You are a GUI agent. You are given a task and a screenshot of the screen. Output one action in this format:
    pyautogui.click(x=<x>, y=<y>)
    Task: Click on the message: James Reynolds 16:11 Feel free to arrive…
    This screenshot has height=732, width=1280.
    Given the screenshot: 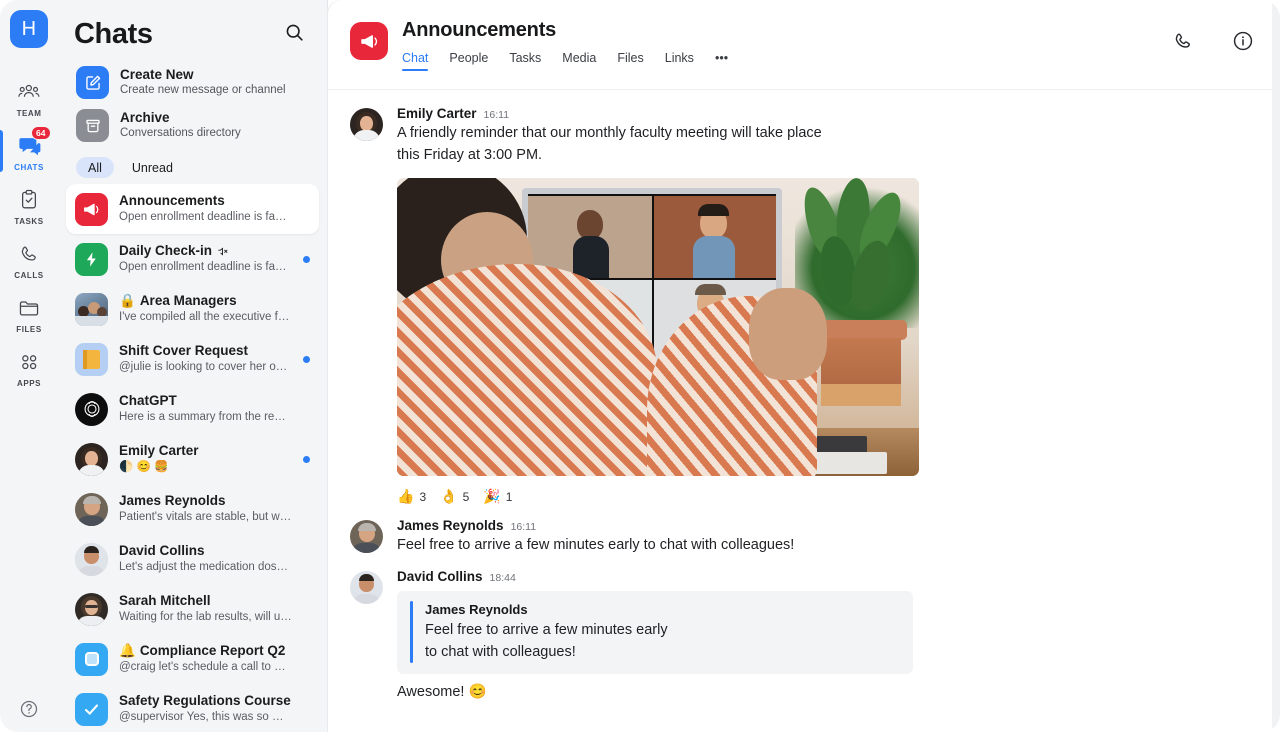 What is the action you would take?
    pyautogui.click(x=804, y=537)
    